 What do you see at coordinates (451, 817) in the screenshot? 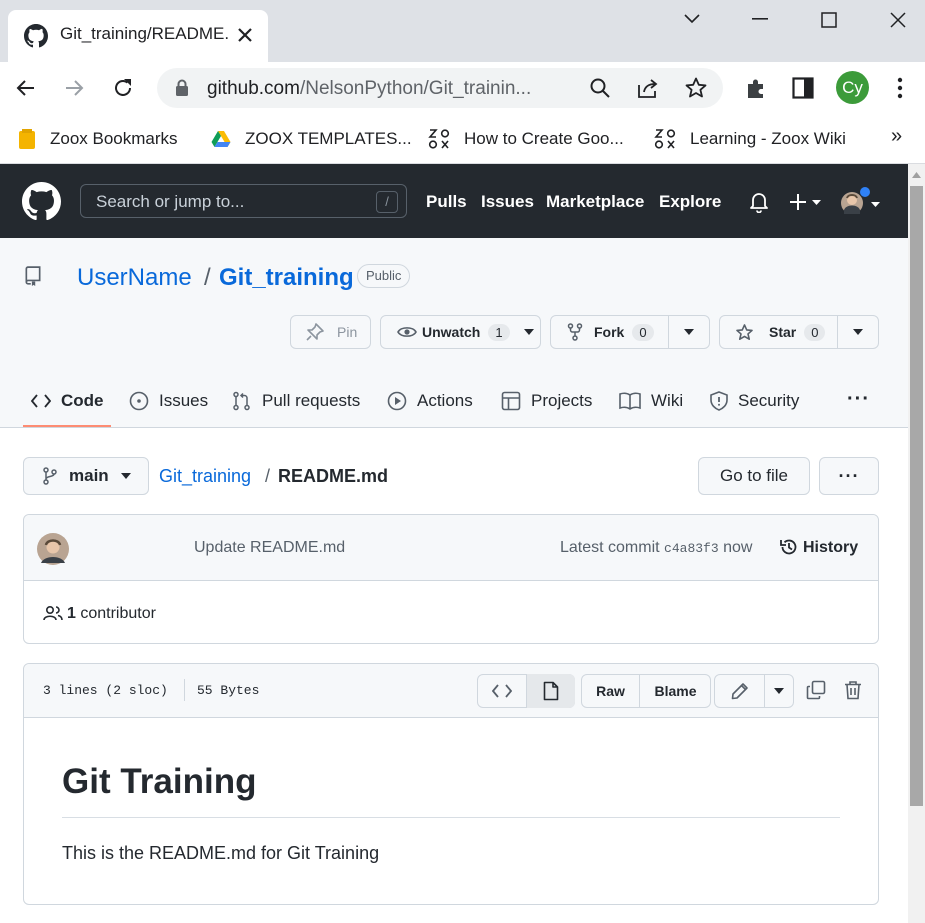
I see `heading-divider` at bounding box center [451, 817].